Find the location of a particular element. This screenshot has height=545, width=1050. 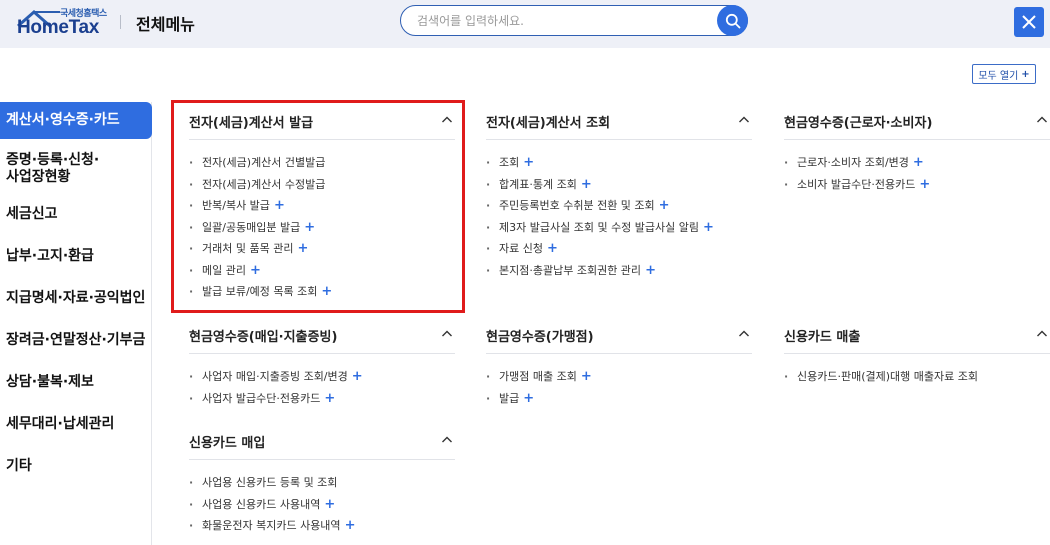

menu-link: 거래처 및 품목 관리+ is located at coordinates (324, 253).